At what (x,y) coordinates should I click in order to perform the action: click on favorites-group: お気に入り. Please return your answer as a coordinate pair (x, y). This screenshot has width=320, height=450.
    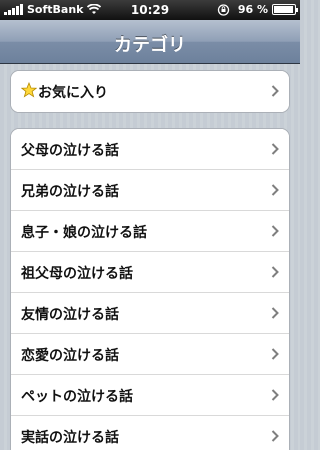
    Looking at the image, I should click on (150, 91).